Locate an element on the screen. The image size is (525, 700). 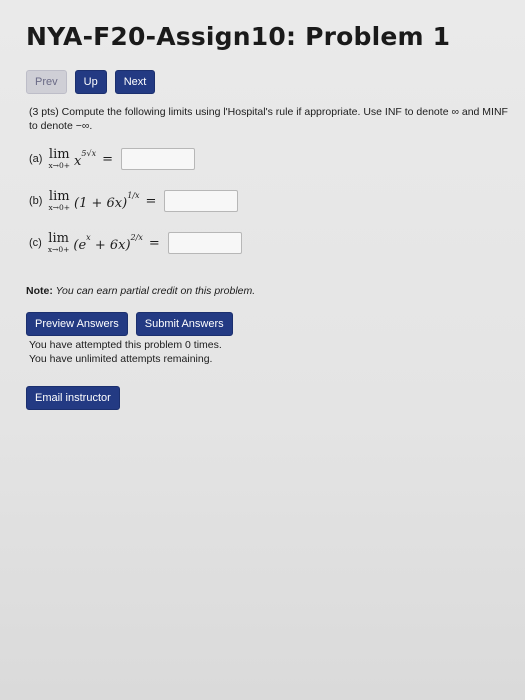
part-c: (c) lim x→0+ (ex + 6x)2/x = is located at coordinates (135, 243).